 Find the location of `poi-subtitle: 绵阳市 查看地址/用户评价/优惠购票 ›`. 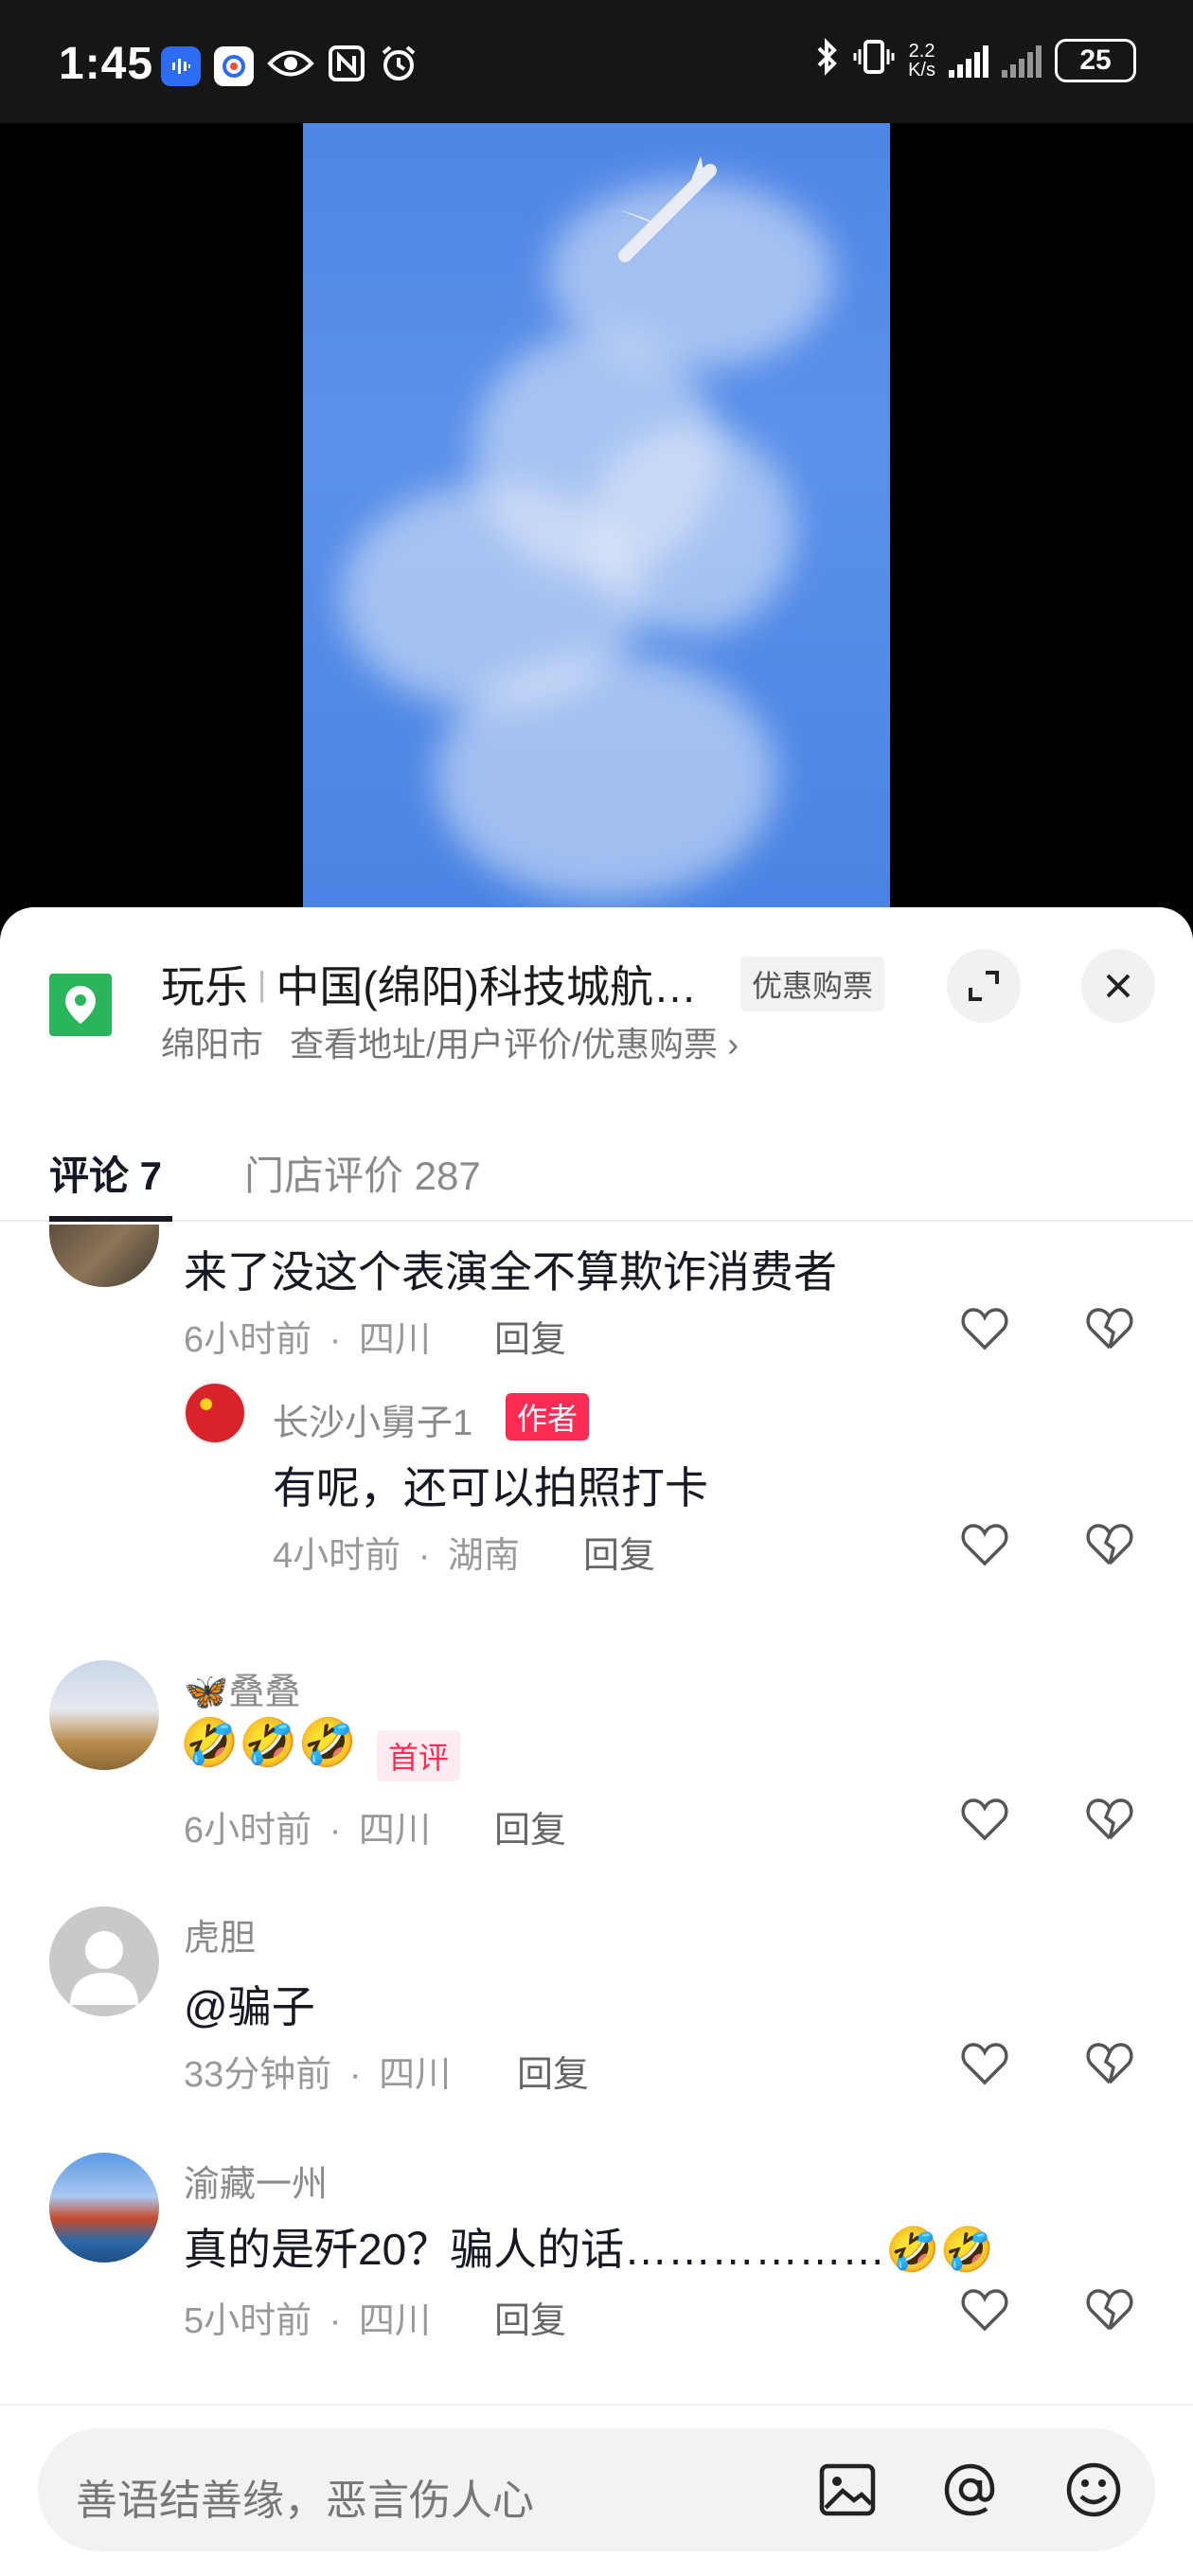

poi-subtitle: 绵阳市 查看地址/用户评价/优惠购票 › is located at coordinates (450, 1041).